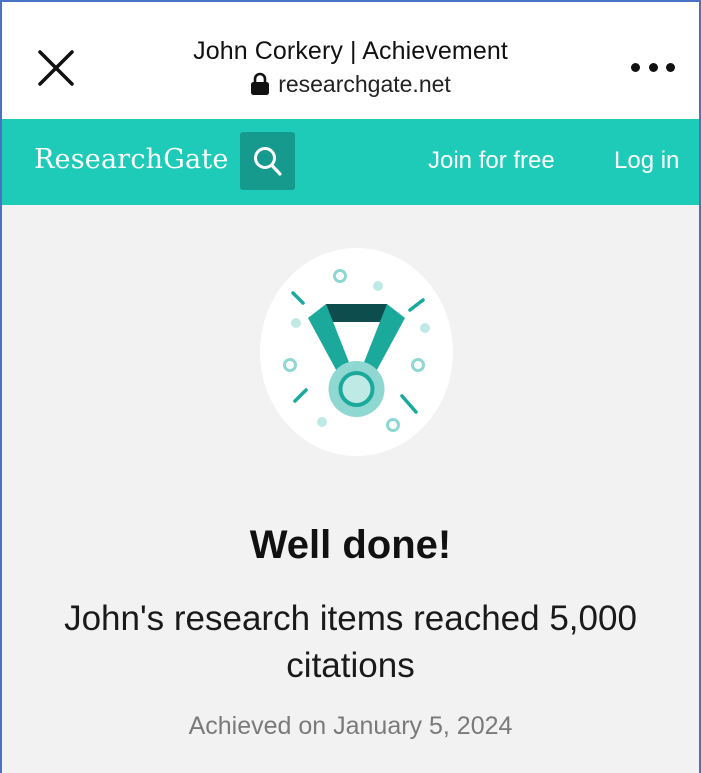  Describe the element at coordinates (350, 162) in the screenshot. I see `site-header: ResearchGate Join for free Log in` at that location.